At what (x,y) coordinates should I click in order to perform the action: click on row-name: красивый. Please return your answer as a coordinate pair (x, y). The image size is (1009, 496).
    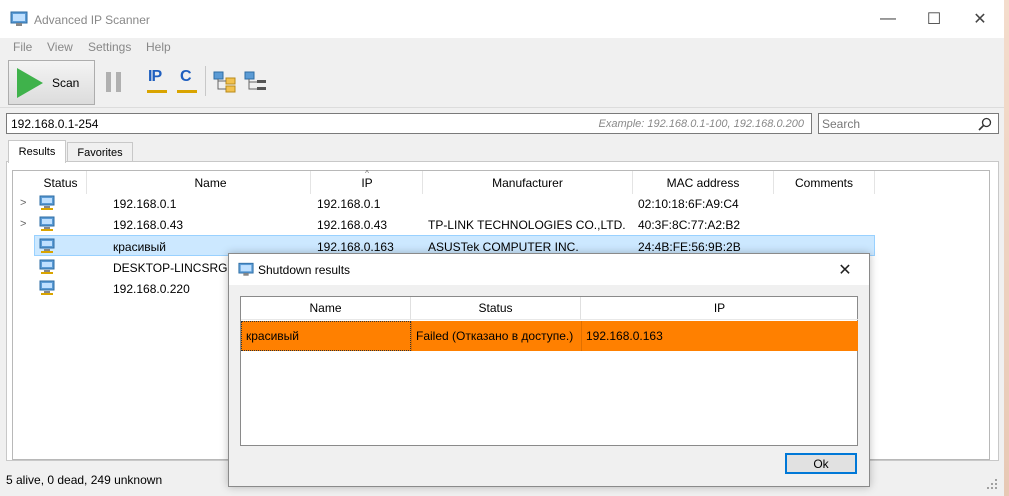
    Looking at the image, I should click on (140, 247).